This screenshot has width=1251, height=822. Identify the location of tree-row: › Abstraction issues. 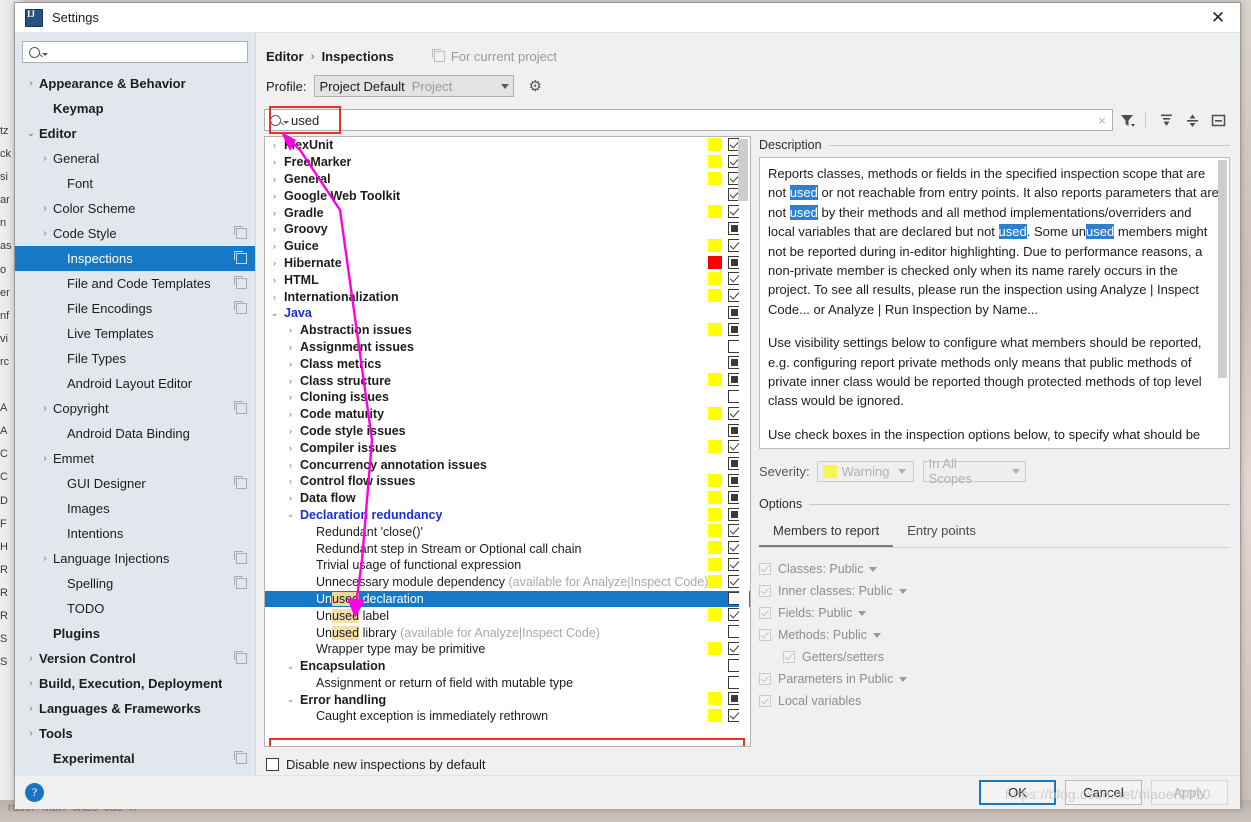
(507, 330).